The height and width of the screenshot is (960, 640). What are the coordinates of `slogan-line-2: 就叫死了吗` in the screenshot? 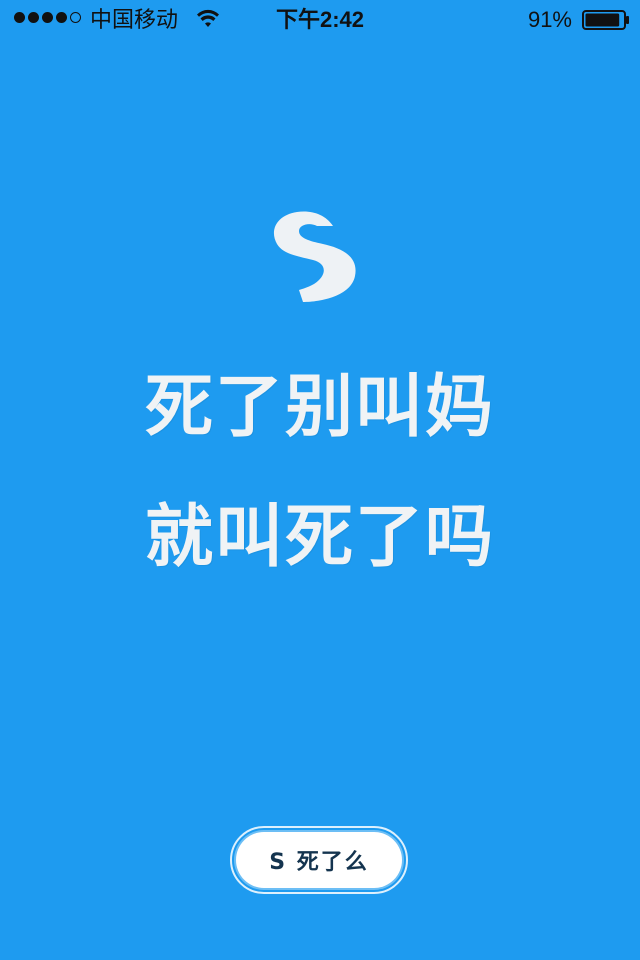 It's located at (319, 537).